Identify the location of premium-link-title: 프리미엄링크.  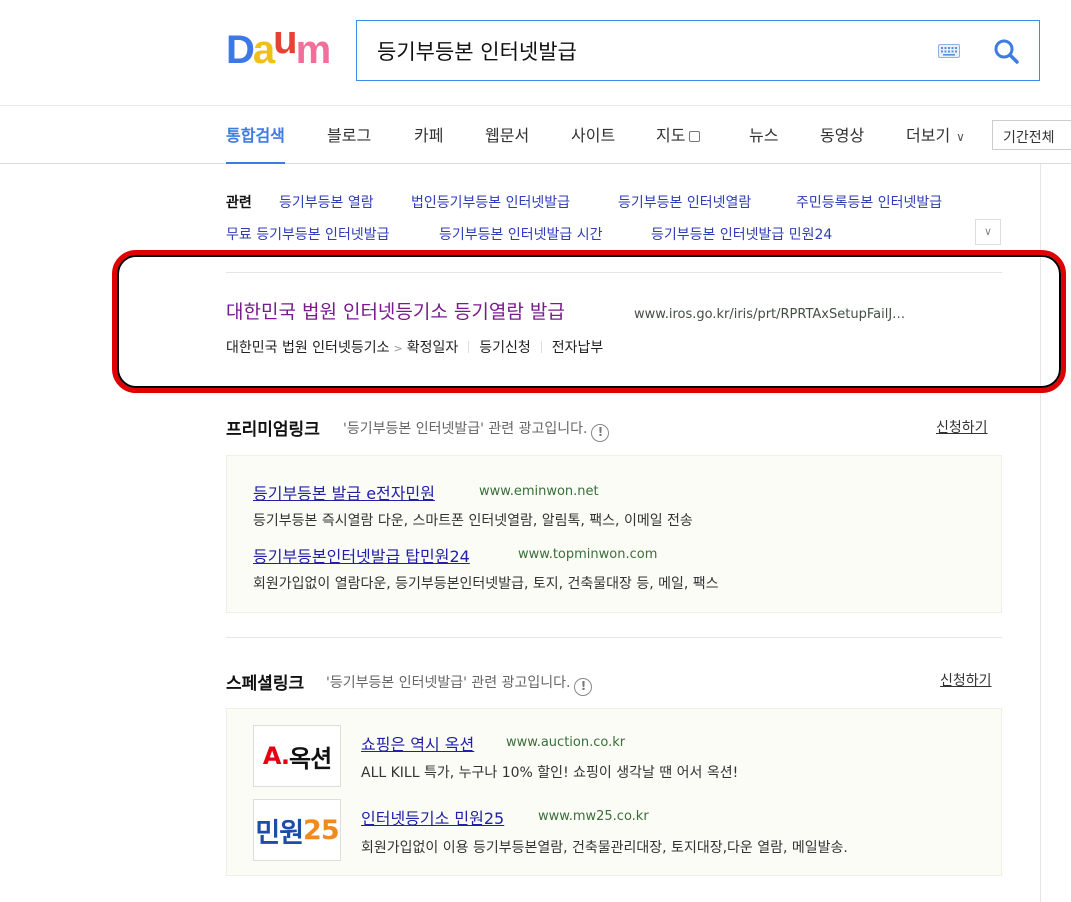
(273, 430).